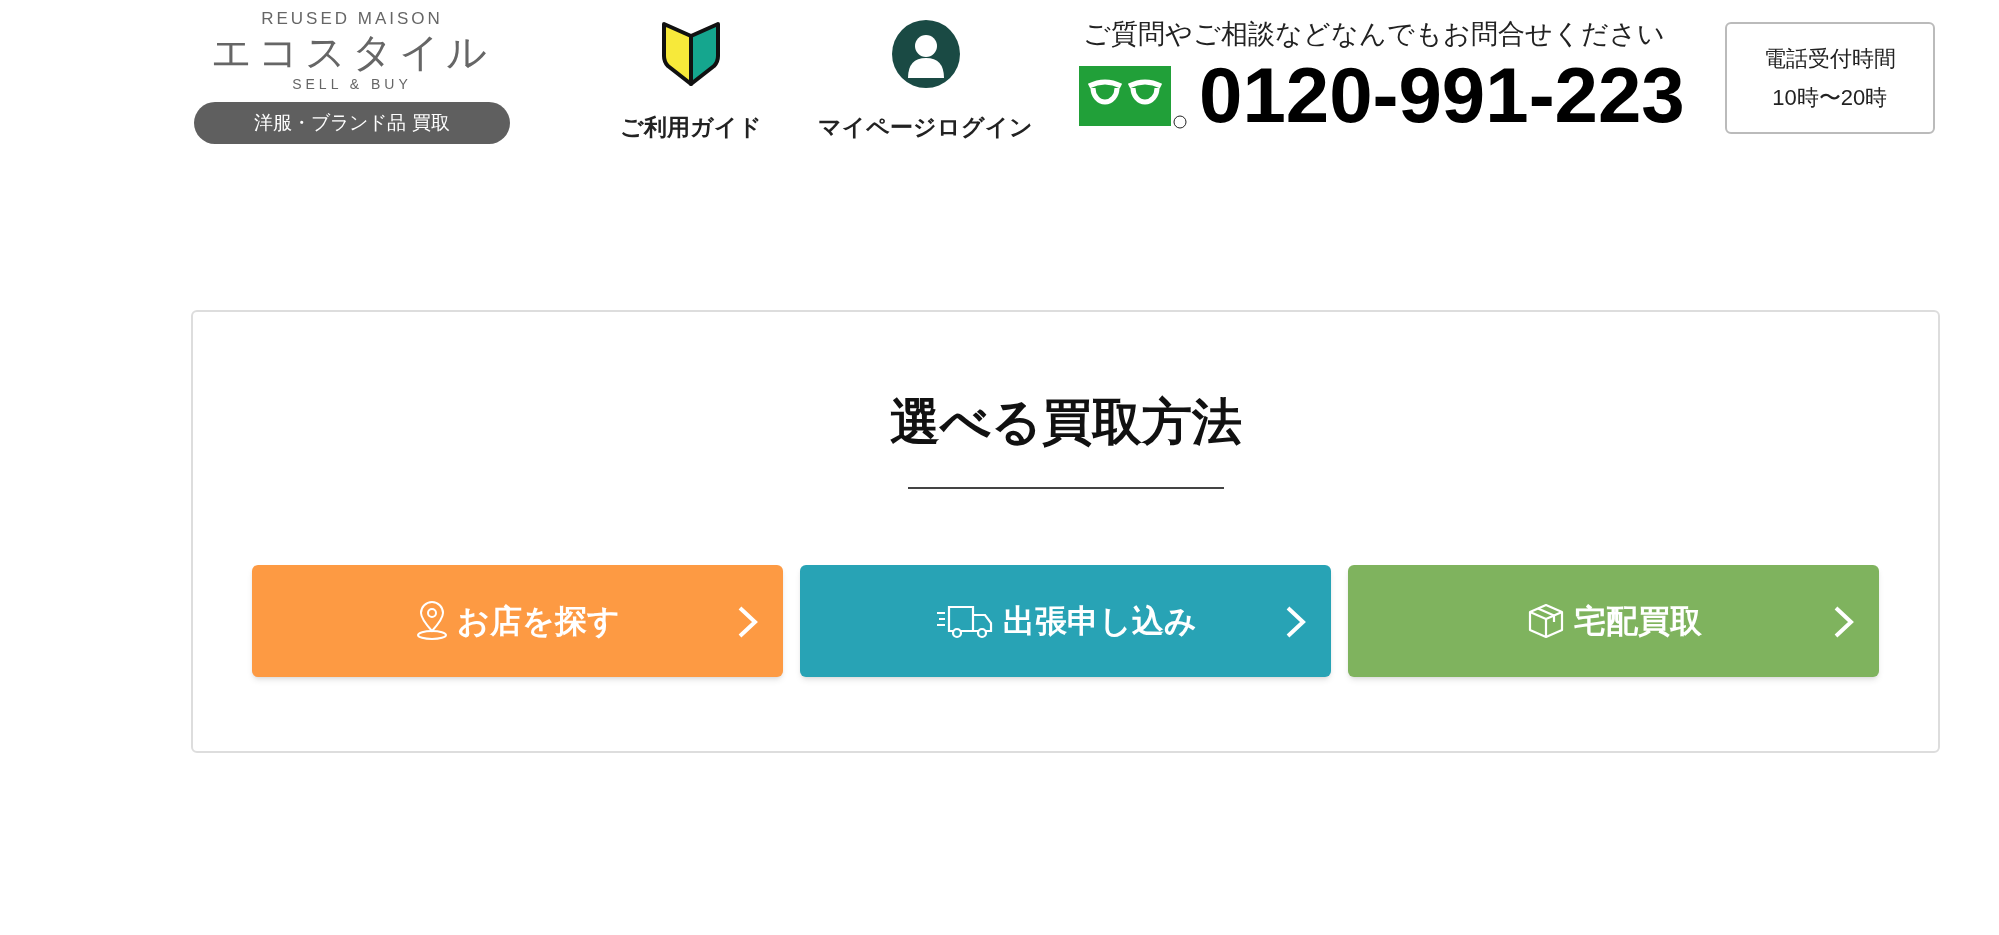 The image size is (1999, 935). I want to click on tagline-badge: 洋服・ブランド品 買取, so click(352, 123).